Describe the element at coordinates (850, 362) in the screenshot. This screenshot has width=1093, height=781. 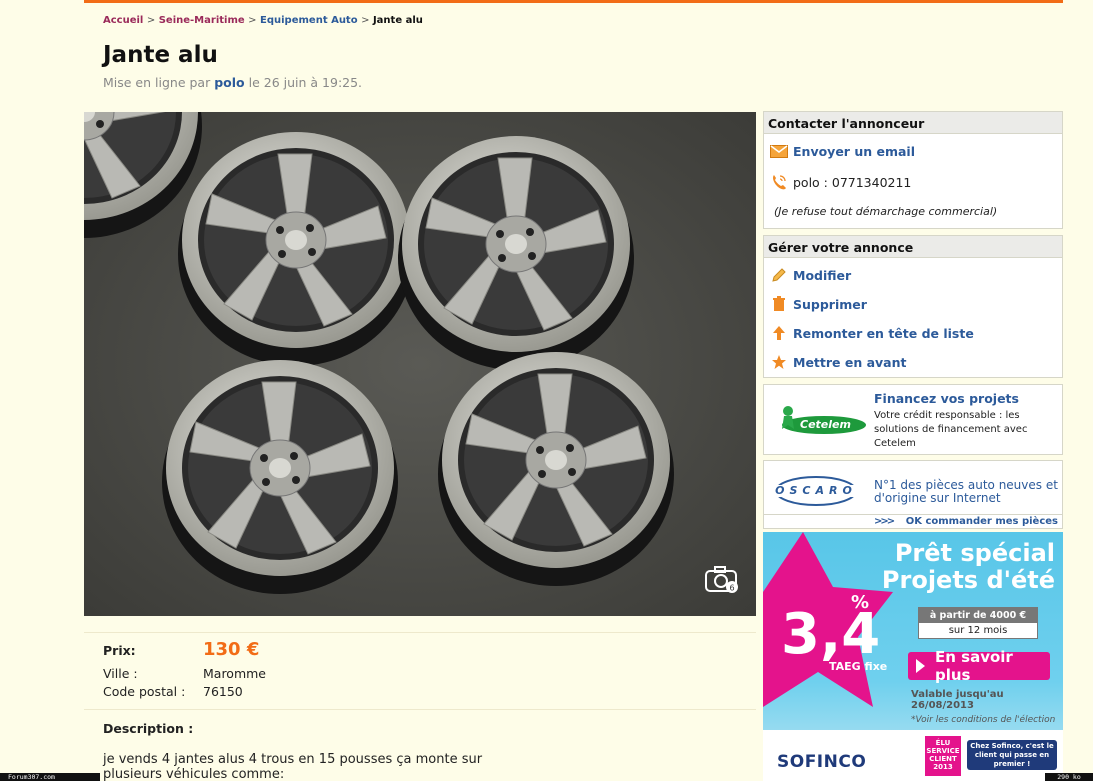
I see `feature-label: Mettre en avant` at that location.